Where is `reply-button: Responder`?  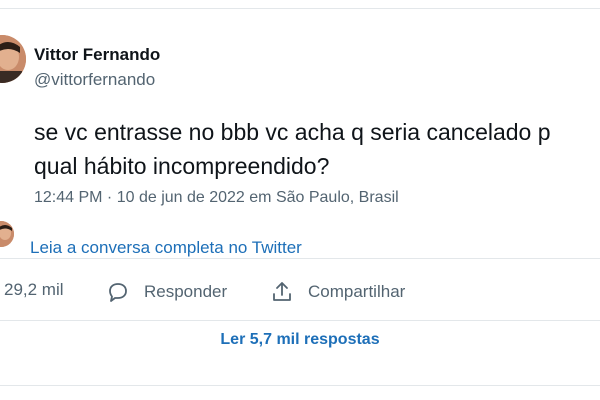 reply-button: Responder is located at coordinates (166, 292).